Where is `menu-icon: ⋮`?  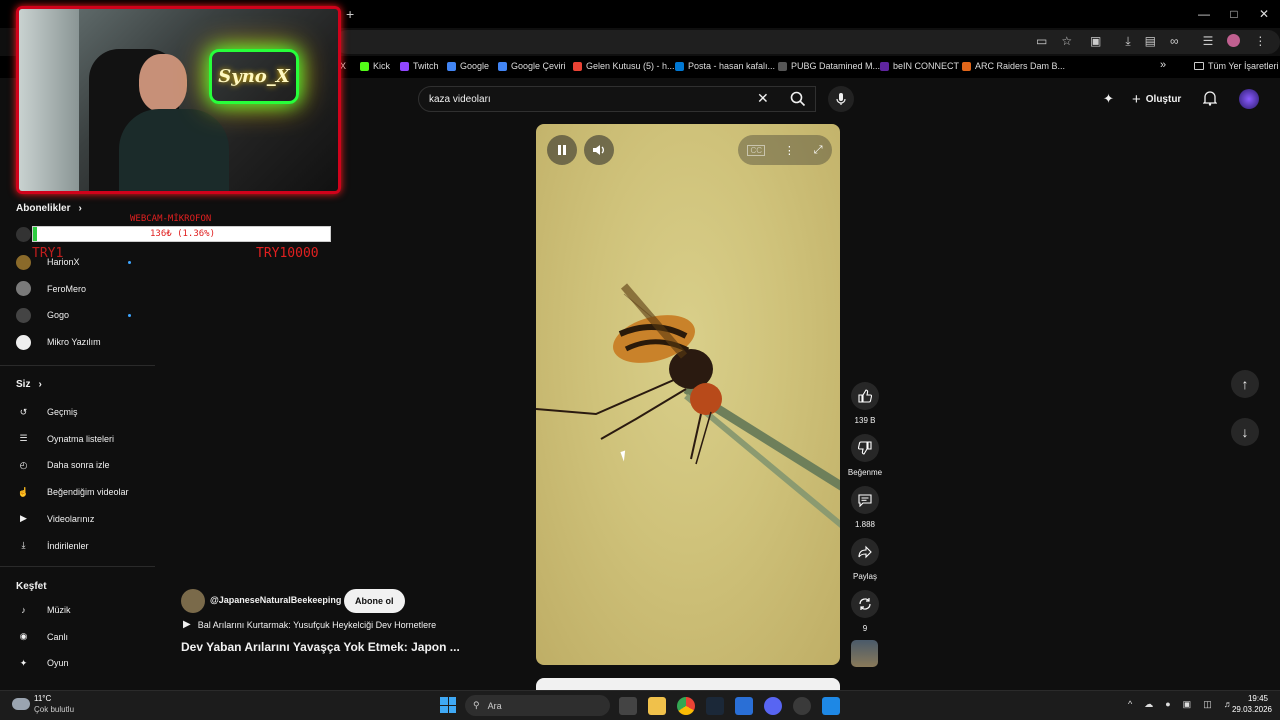
menu-icon: ⋮ is located at coordinates (1260, 41).